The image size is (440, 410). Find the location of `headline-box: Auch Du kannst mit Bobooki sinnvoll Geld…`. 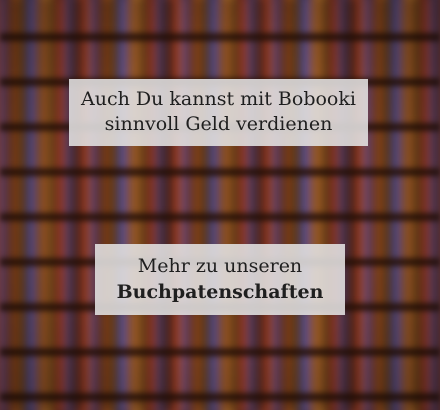

headline-box: Auch Du kannst mit Bobooki sinnvoll Geld… is located at coordinates (218, 112).